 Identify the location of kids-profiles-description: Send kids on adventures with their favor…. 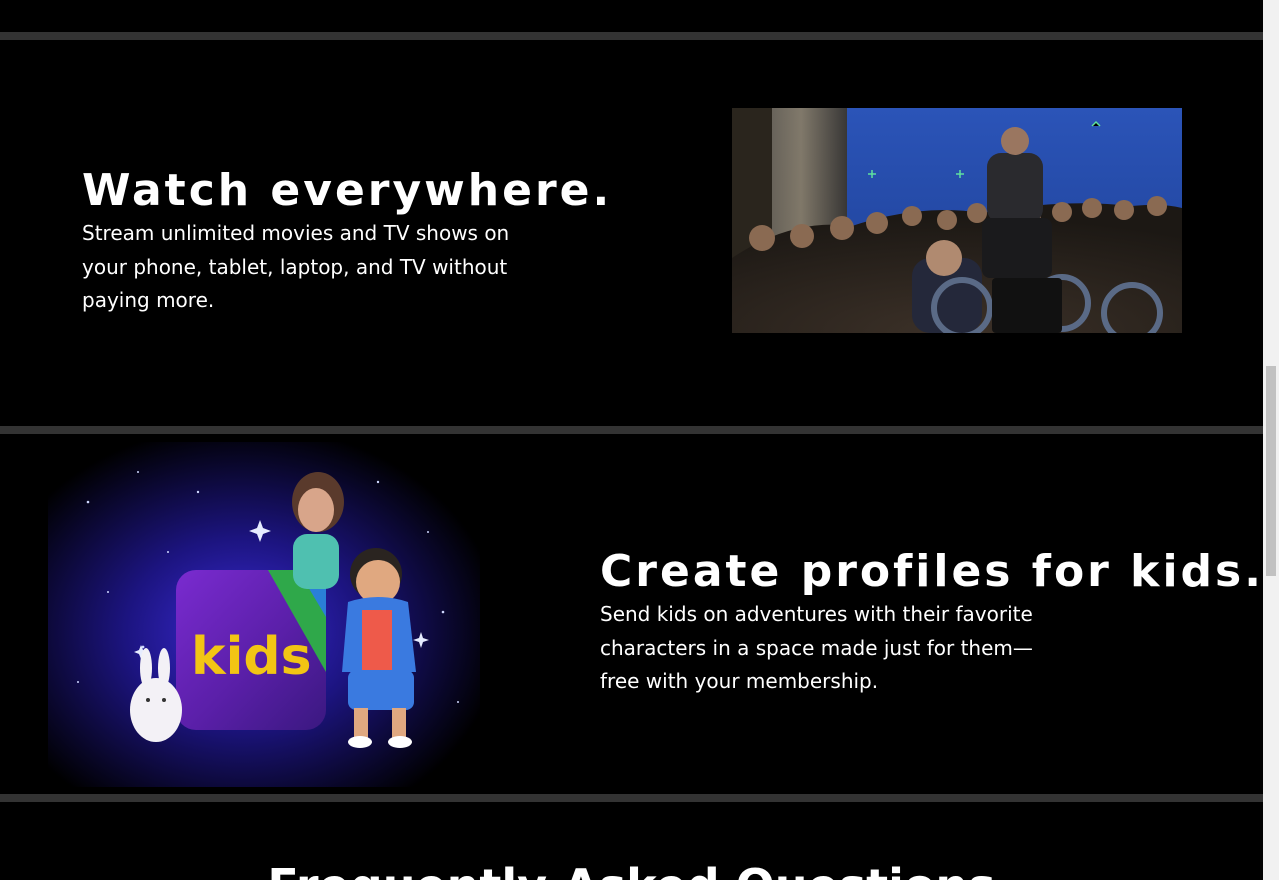
(816, 647).